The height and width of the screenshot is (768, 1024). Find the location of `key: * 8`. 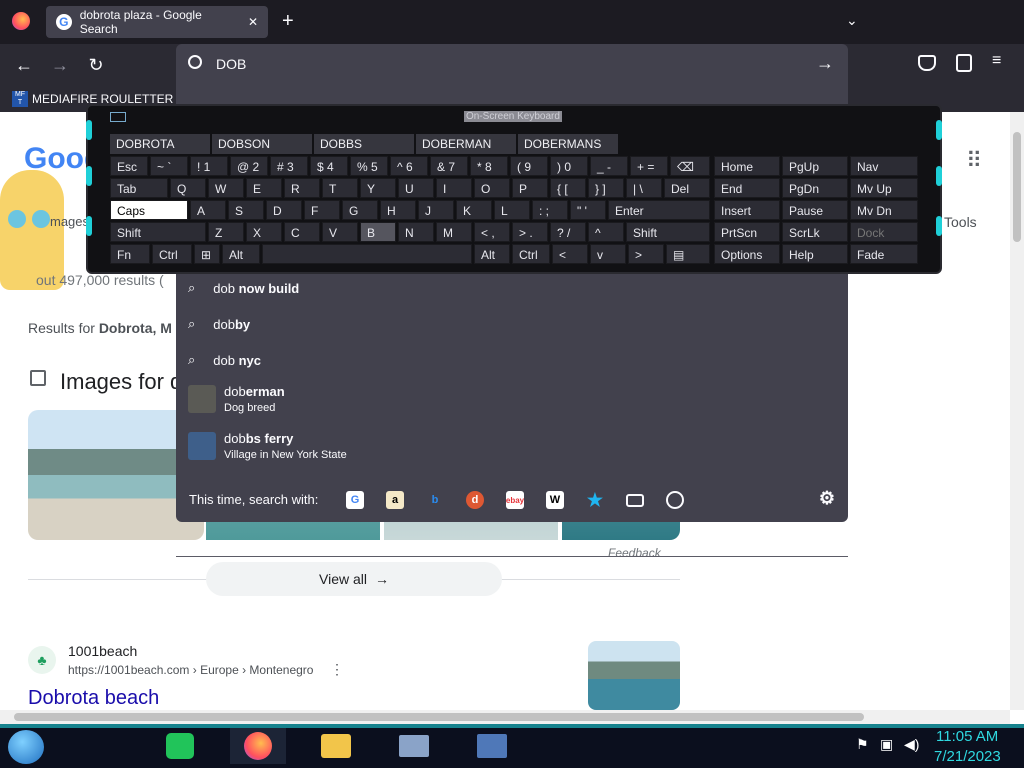

key: * 8 is located at coordinates (489, 166).